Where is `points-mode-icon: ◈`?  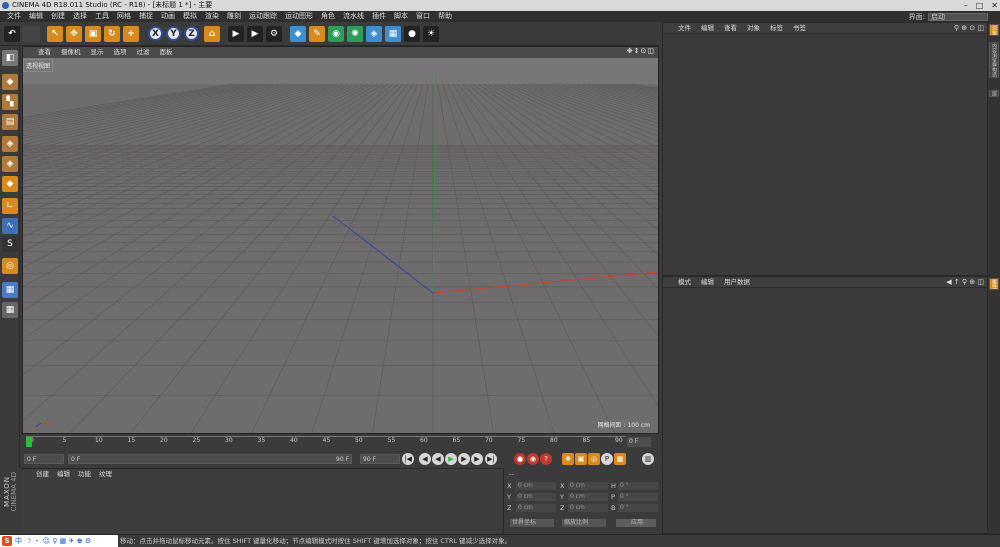
points-mode-icon: ◈ is located at coordinates (10, 144).